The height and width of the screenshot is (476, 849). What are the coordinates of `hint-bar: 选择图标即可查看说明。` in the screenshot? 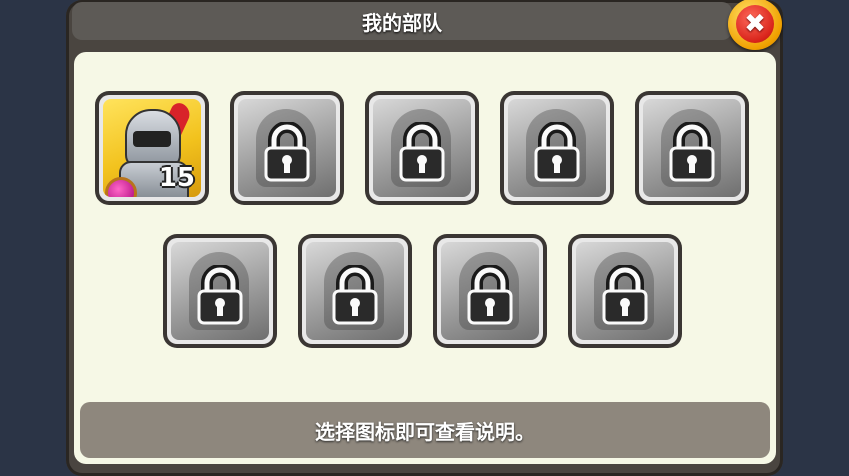 It's located at (425, 430).